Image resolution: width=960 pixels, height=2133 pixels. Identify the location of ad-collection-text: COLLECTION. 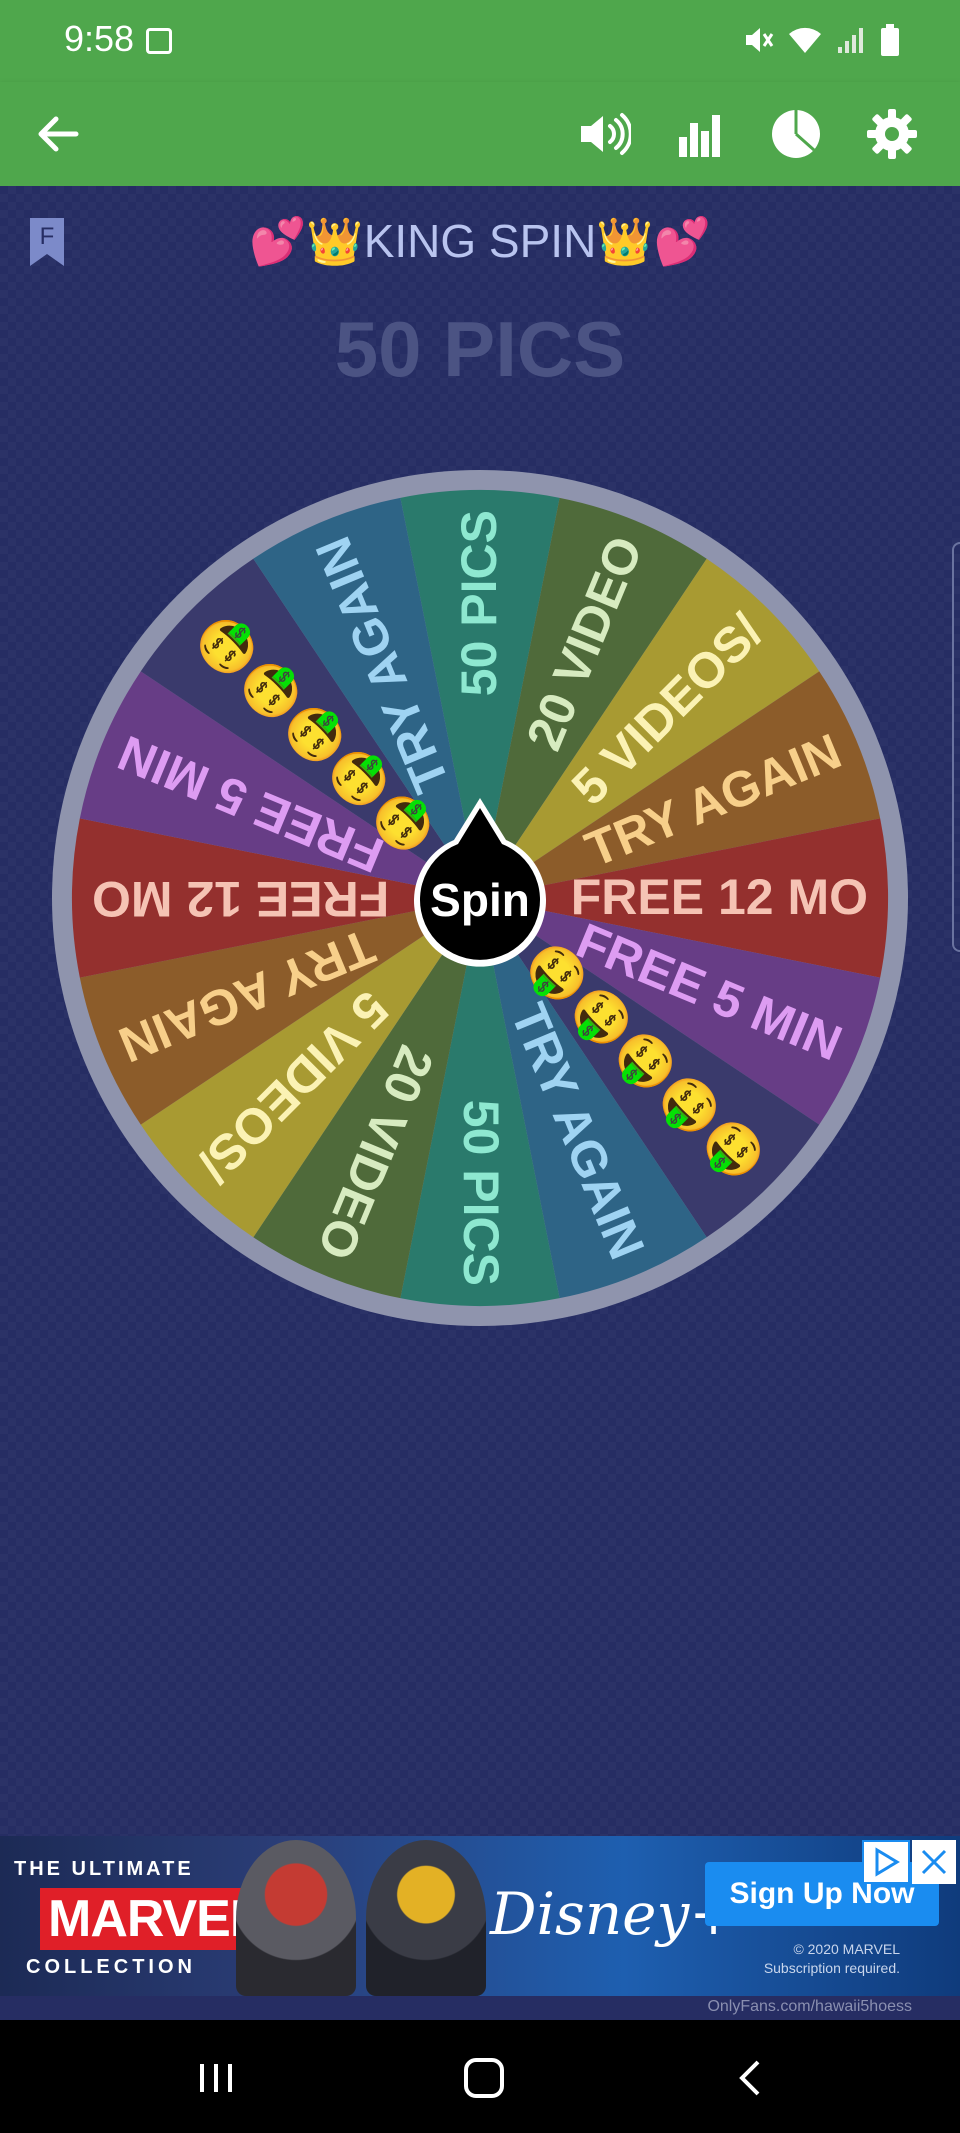
(111, 1967).